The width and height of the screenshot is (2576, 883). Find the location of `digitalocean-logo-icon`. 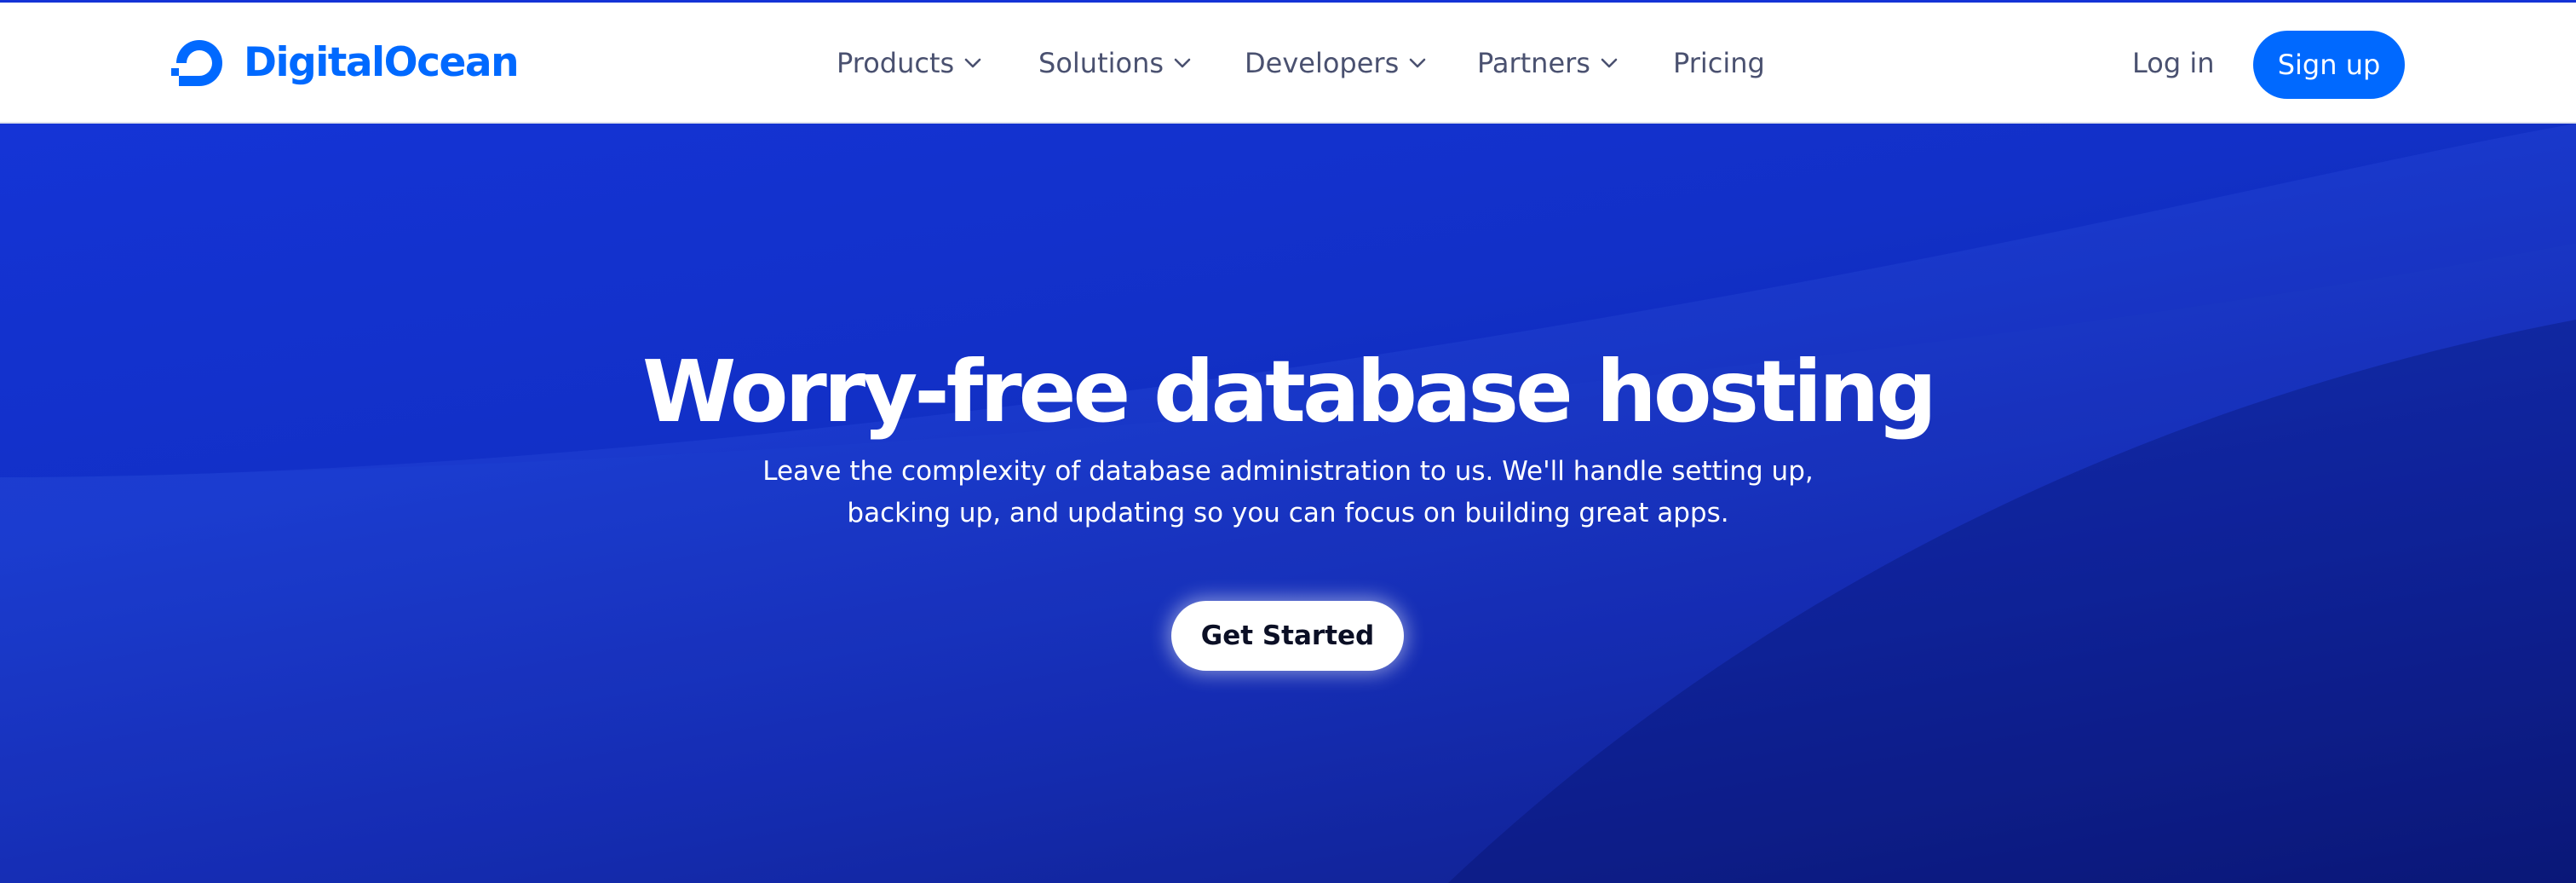

digitalocean-logo-icon is located at coordinates (197, 63).